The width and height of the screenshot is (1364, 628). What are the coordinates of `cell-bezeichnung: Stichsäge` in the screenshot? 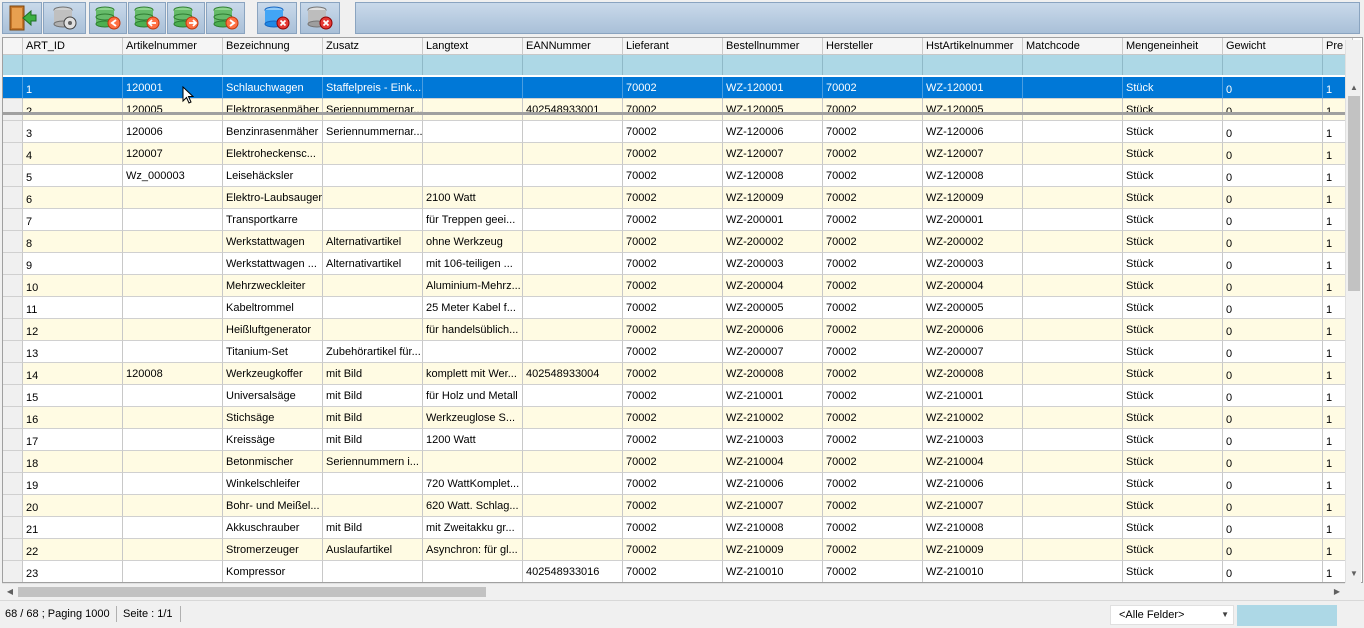 It's located at (273, 418).